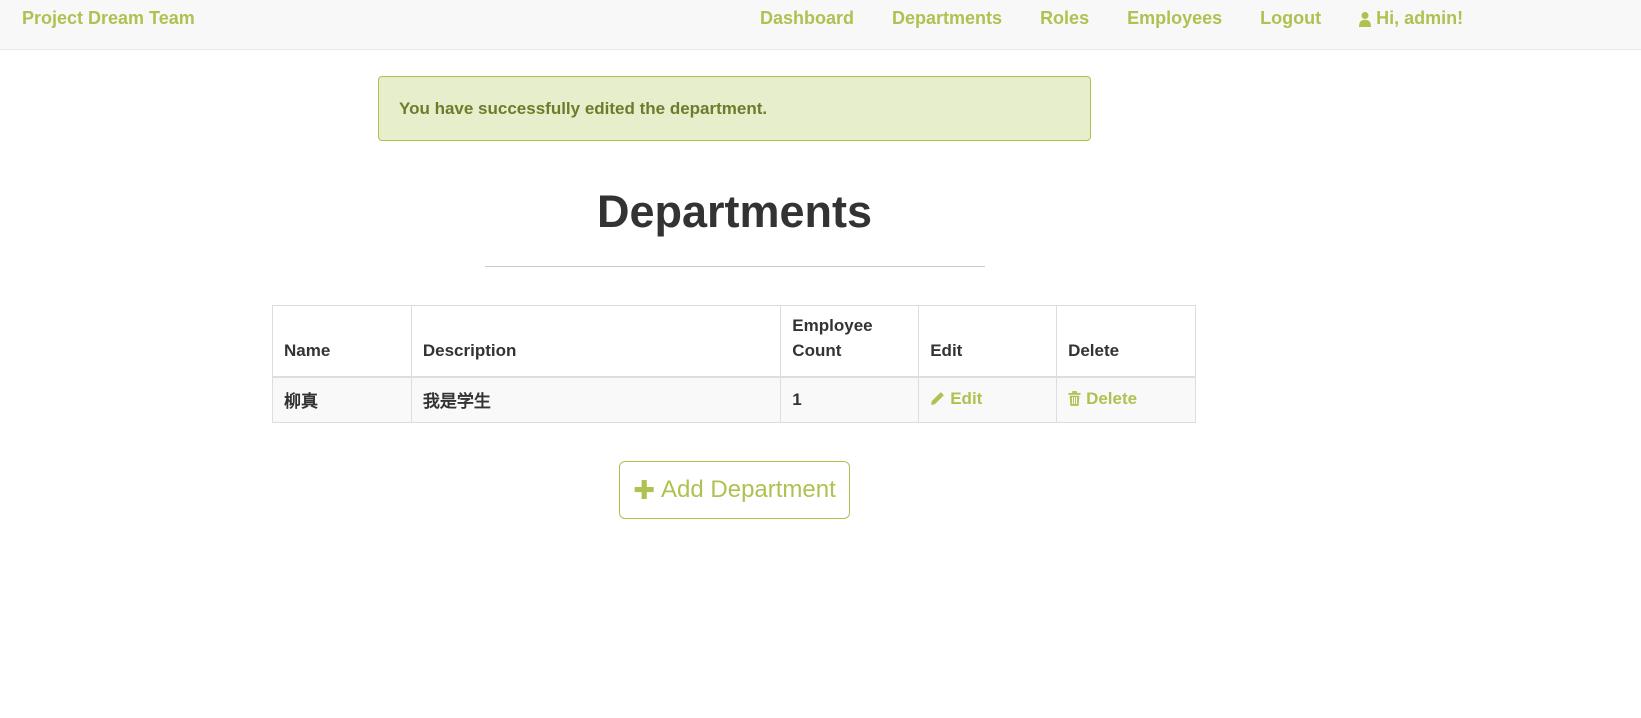  I want to click on add-department-label: Add Department, so click(748, 489).